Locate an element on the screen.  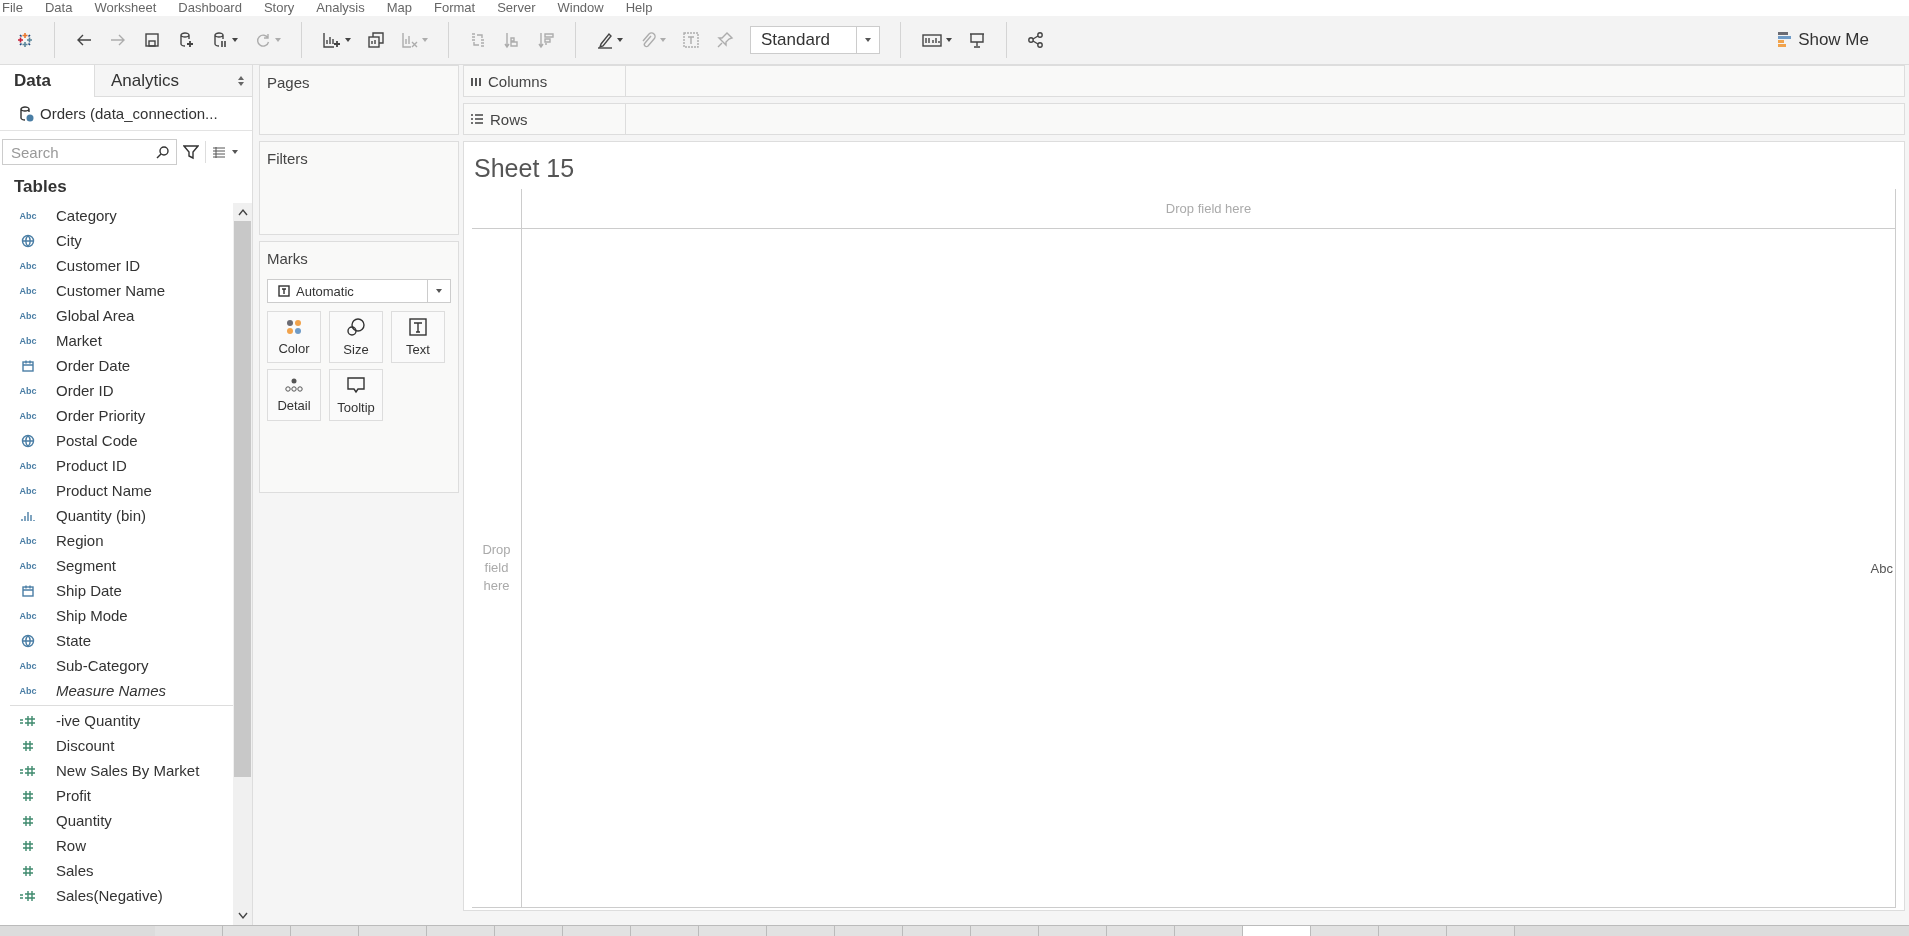
field-item: Abc Market is located at coordinates (116, 340).